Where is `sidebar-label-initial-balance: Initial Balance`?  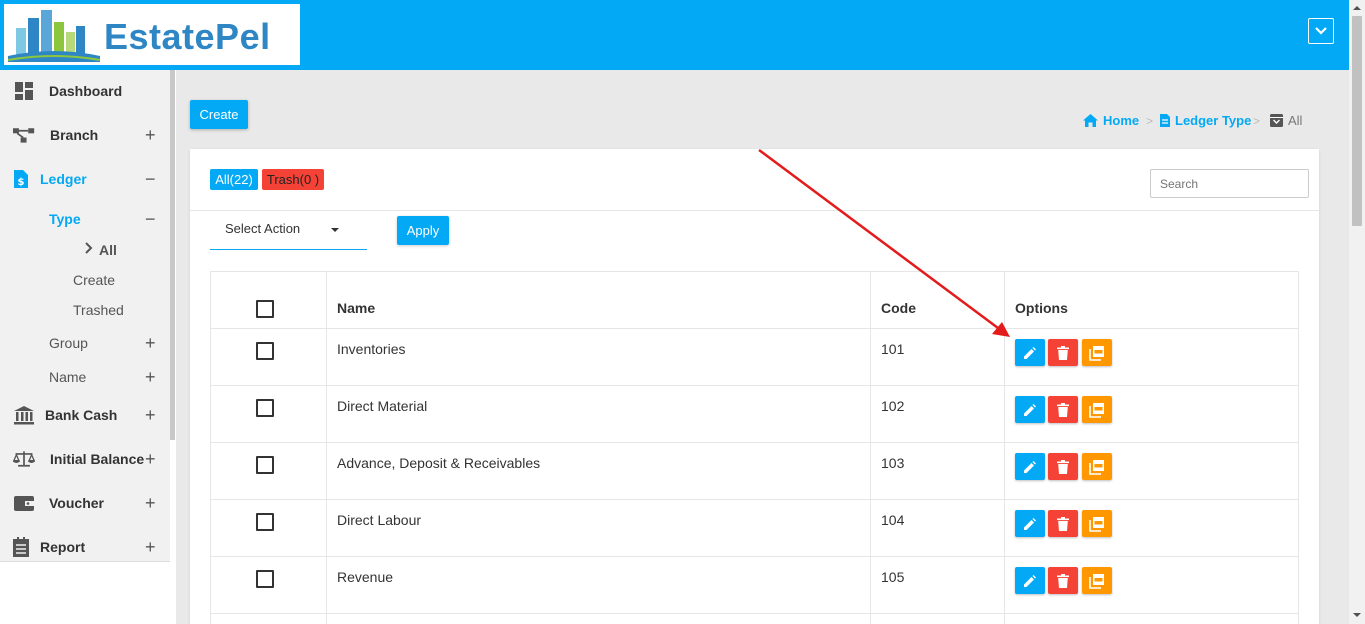
sidebar-label-initial-balance: Initial Balance is located at coordinates (97, 459).